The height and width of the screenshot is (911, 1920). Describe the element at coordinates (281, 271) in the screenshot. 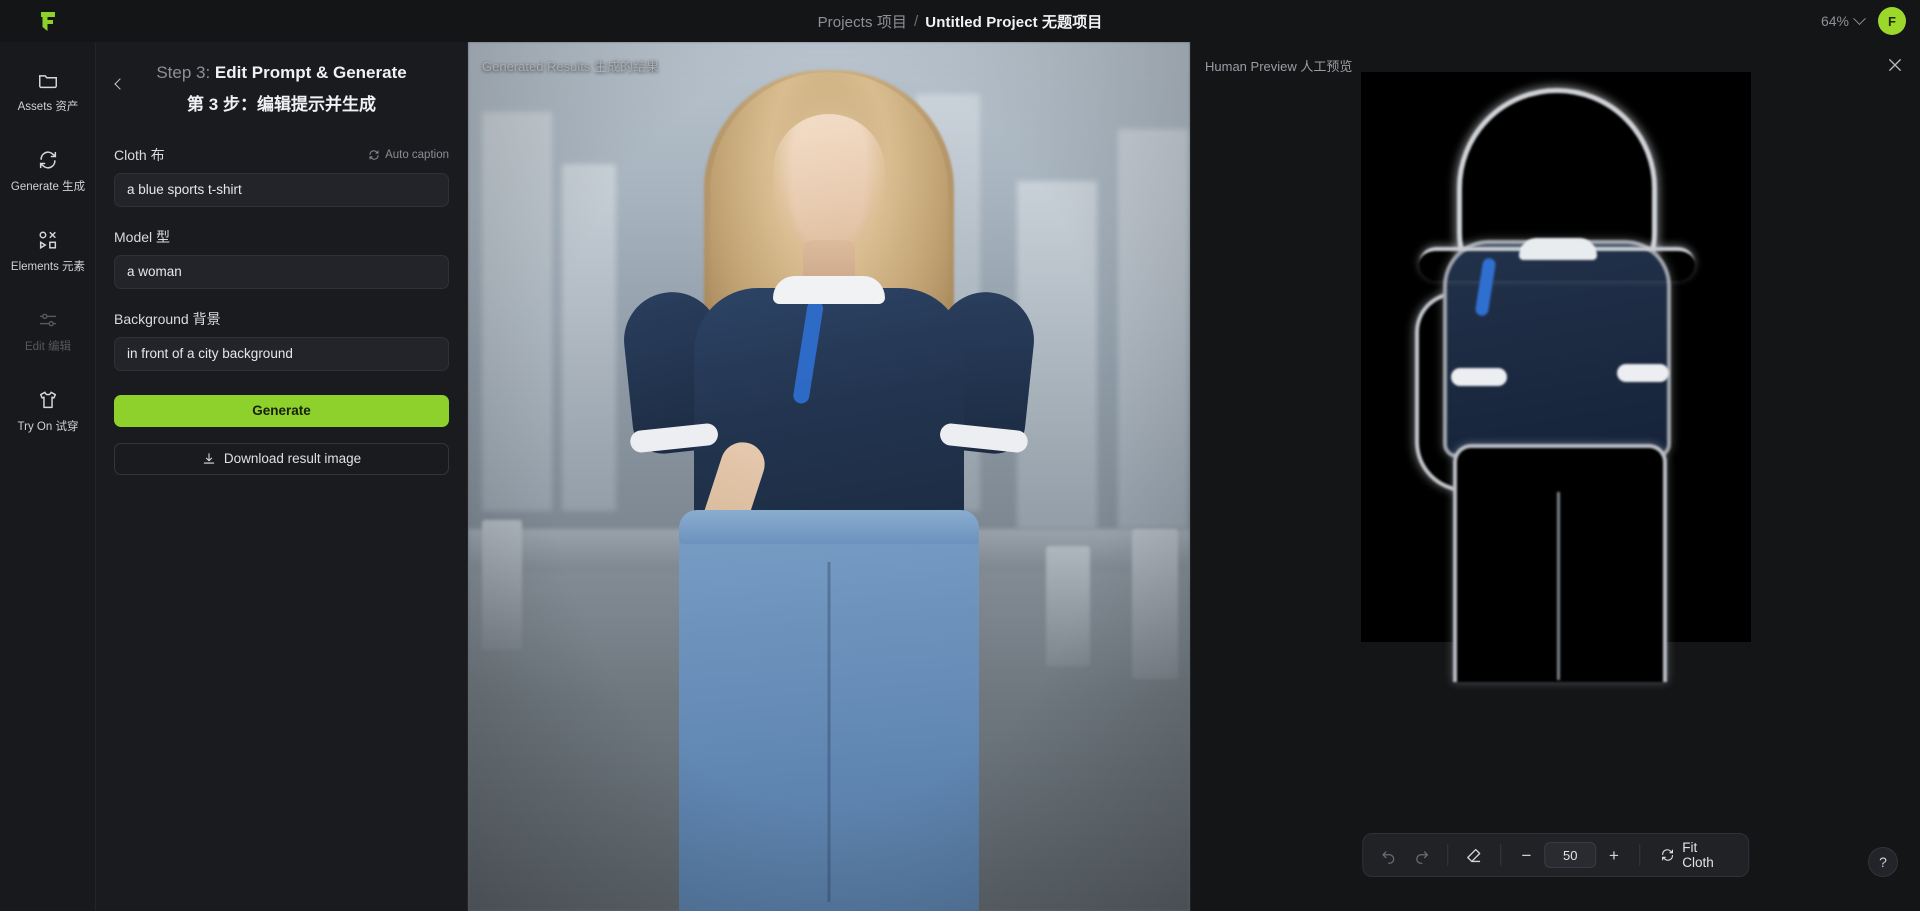

I see `model-input` at that location.